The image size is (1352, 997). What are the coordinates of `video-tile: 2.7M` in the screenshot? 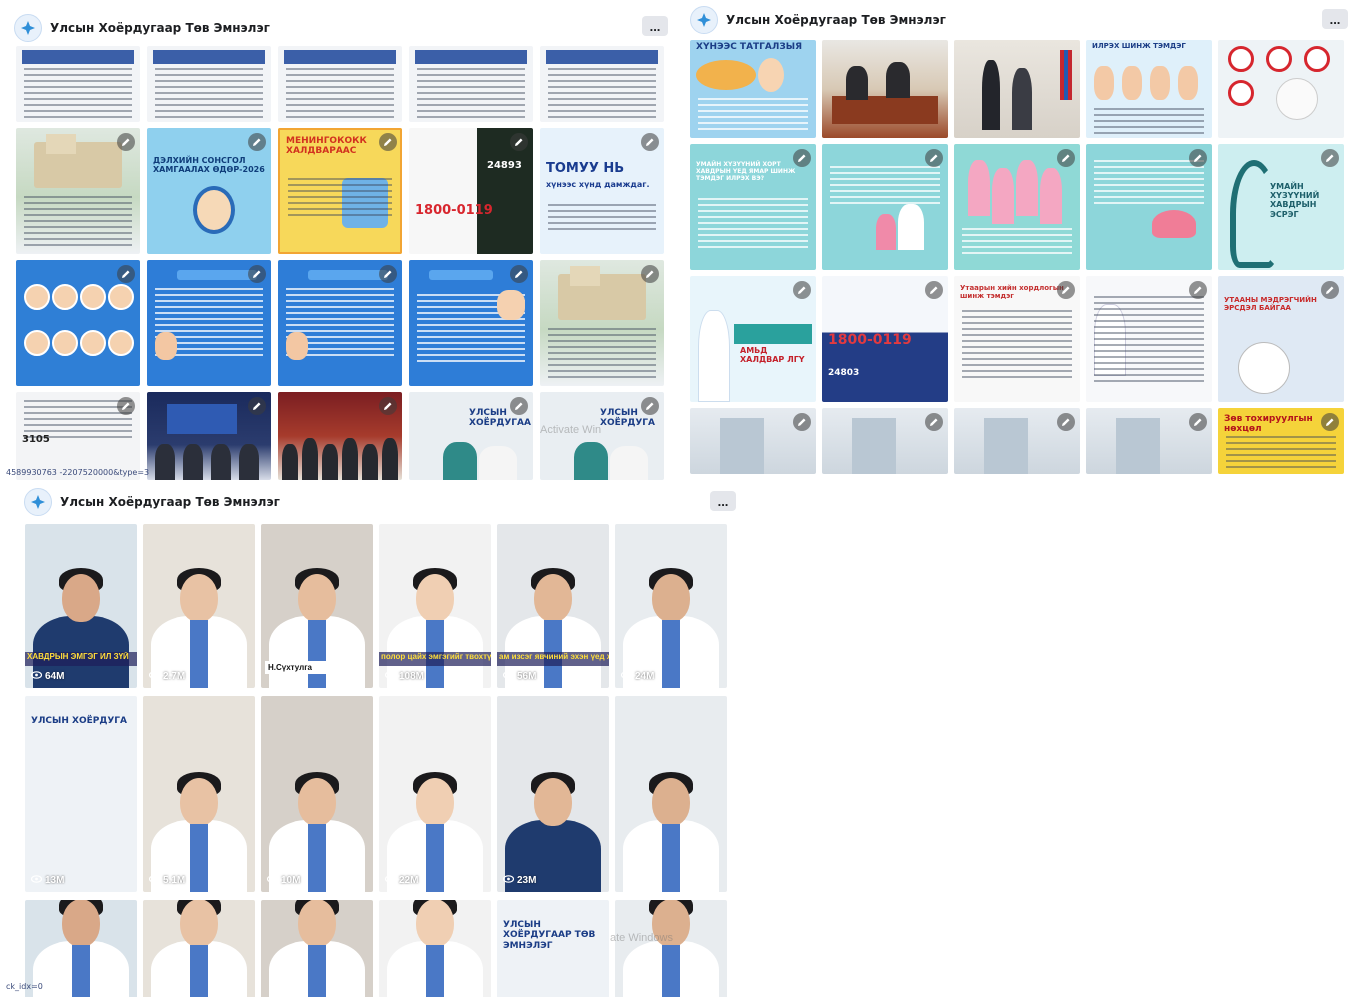 It's located at (199, 606).